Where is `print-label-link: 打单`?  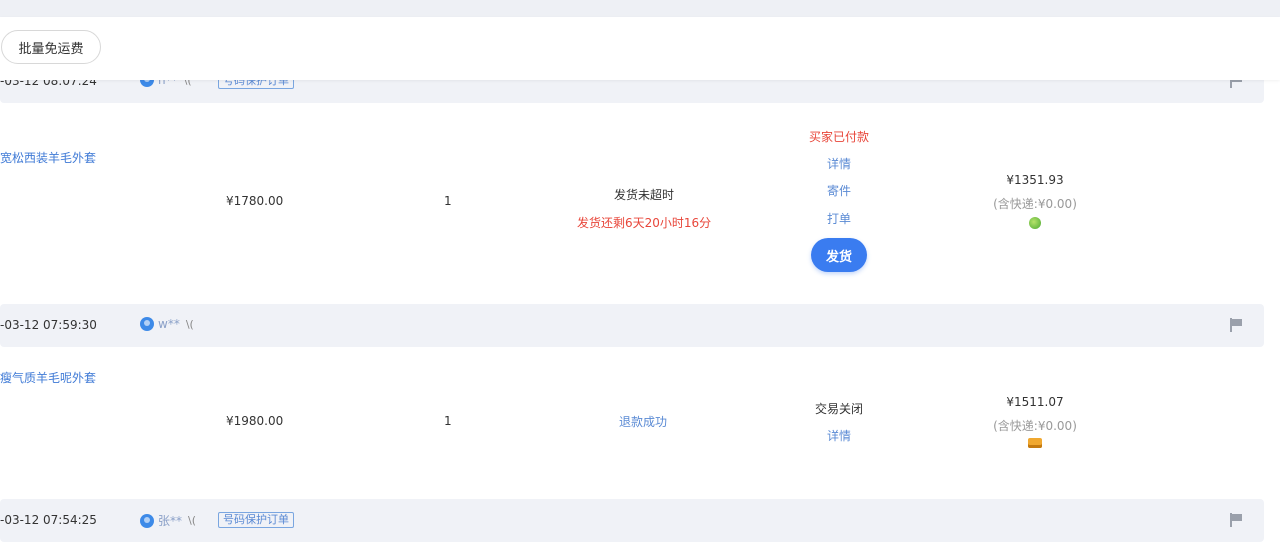
print-label-link: 打单 is located at coordinates (839, 218).